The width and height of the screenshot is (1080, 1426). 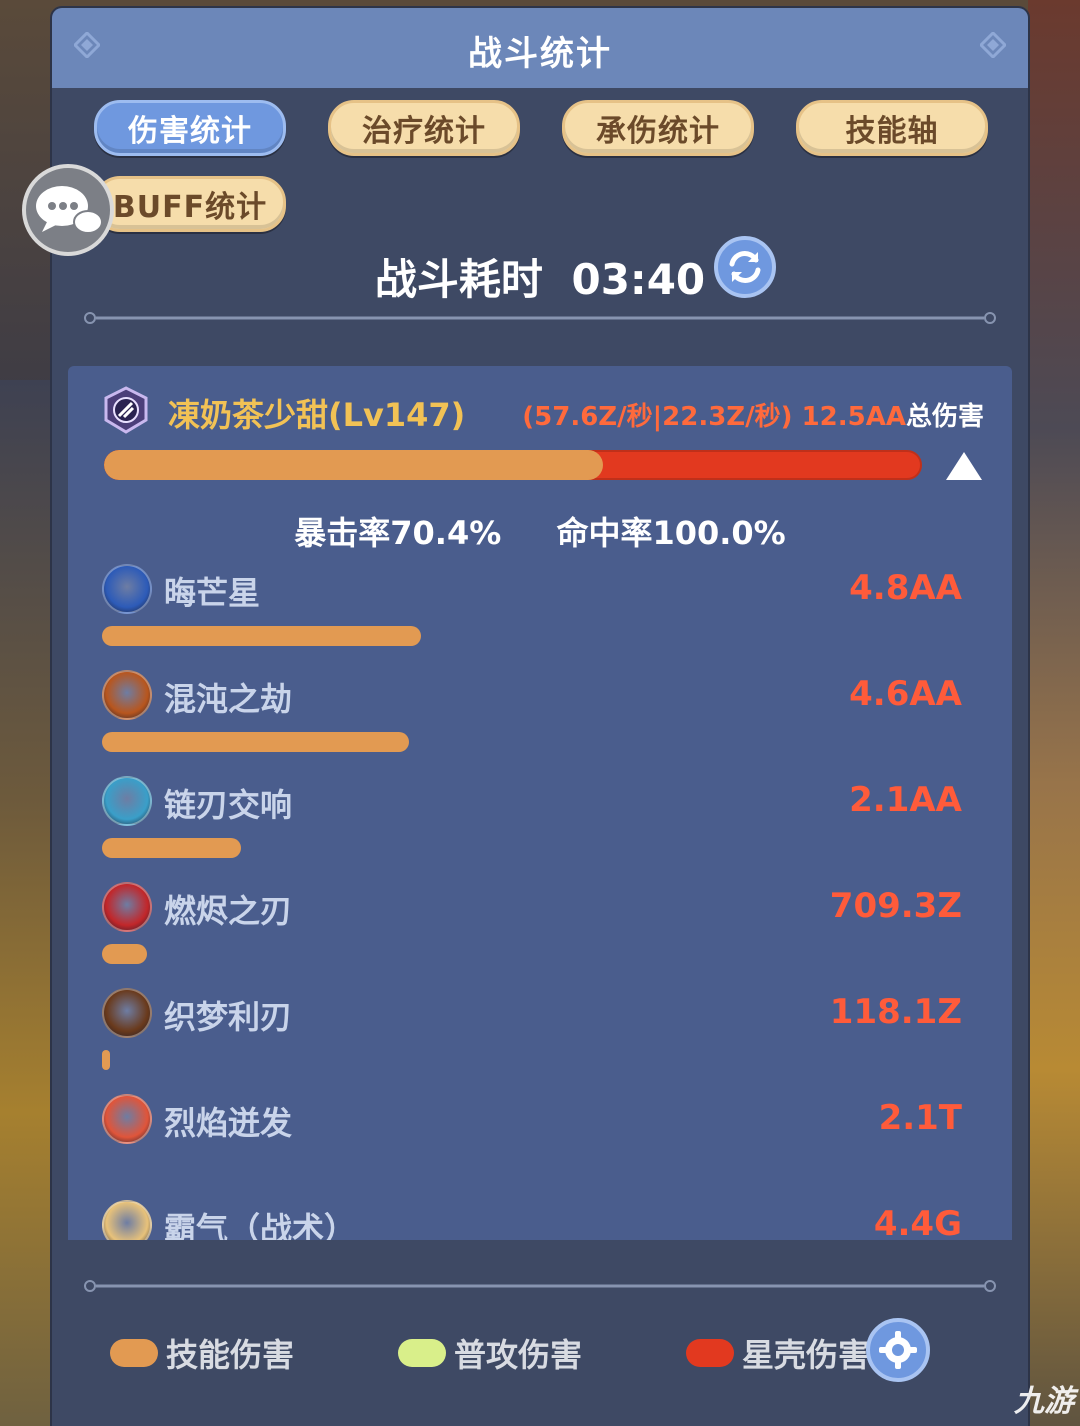 I want to click on skill-name: 混沌之劫, so click(x=228, y=699).